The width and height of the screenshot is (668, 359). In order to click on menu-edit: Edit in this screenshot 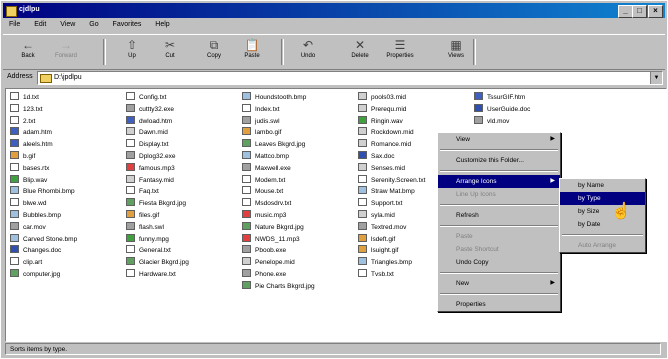, I will do `click(40, 24)`.